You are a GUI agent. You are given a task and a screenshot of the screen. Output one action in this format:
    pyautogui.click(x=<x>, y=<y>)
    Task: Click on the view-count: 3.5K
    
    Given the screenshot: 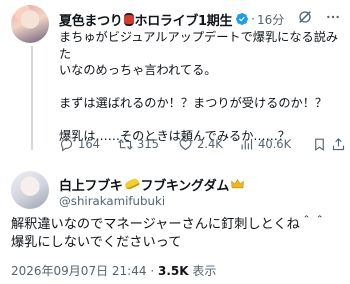 What is the action you would take?
    pyautogui.click(x=173, y=271)
    